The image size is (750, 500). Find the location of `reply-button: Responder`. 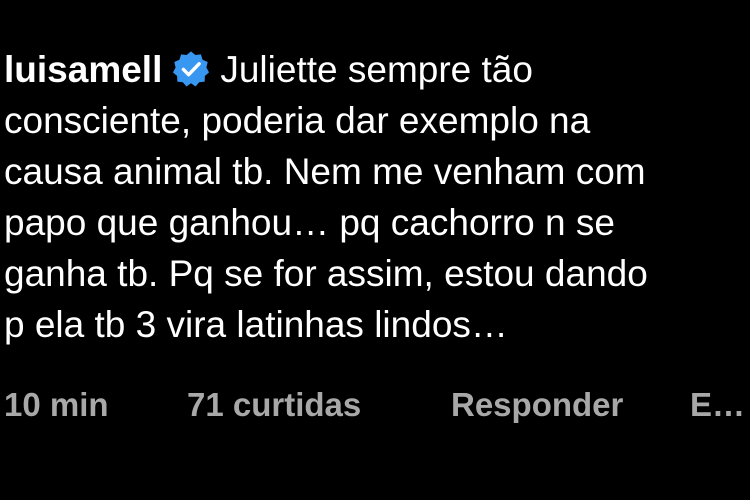

reply-button: Responder is located at coordinates (537, 405).